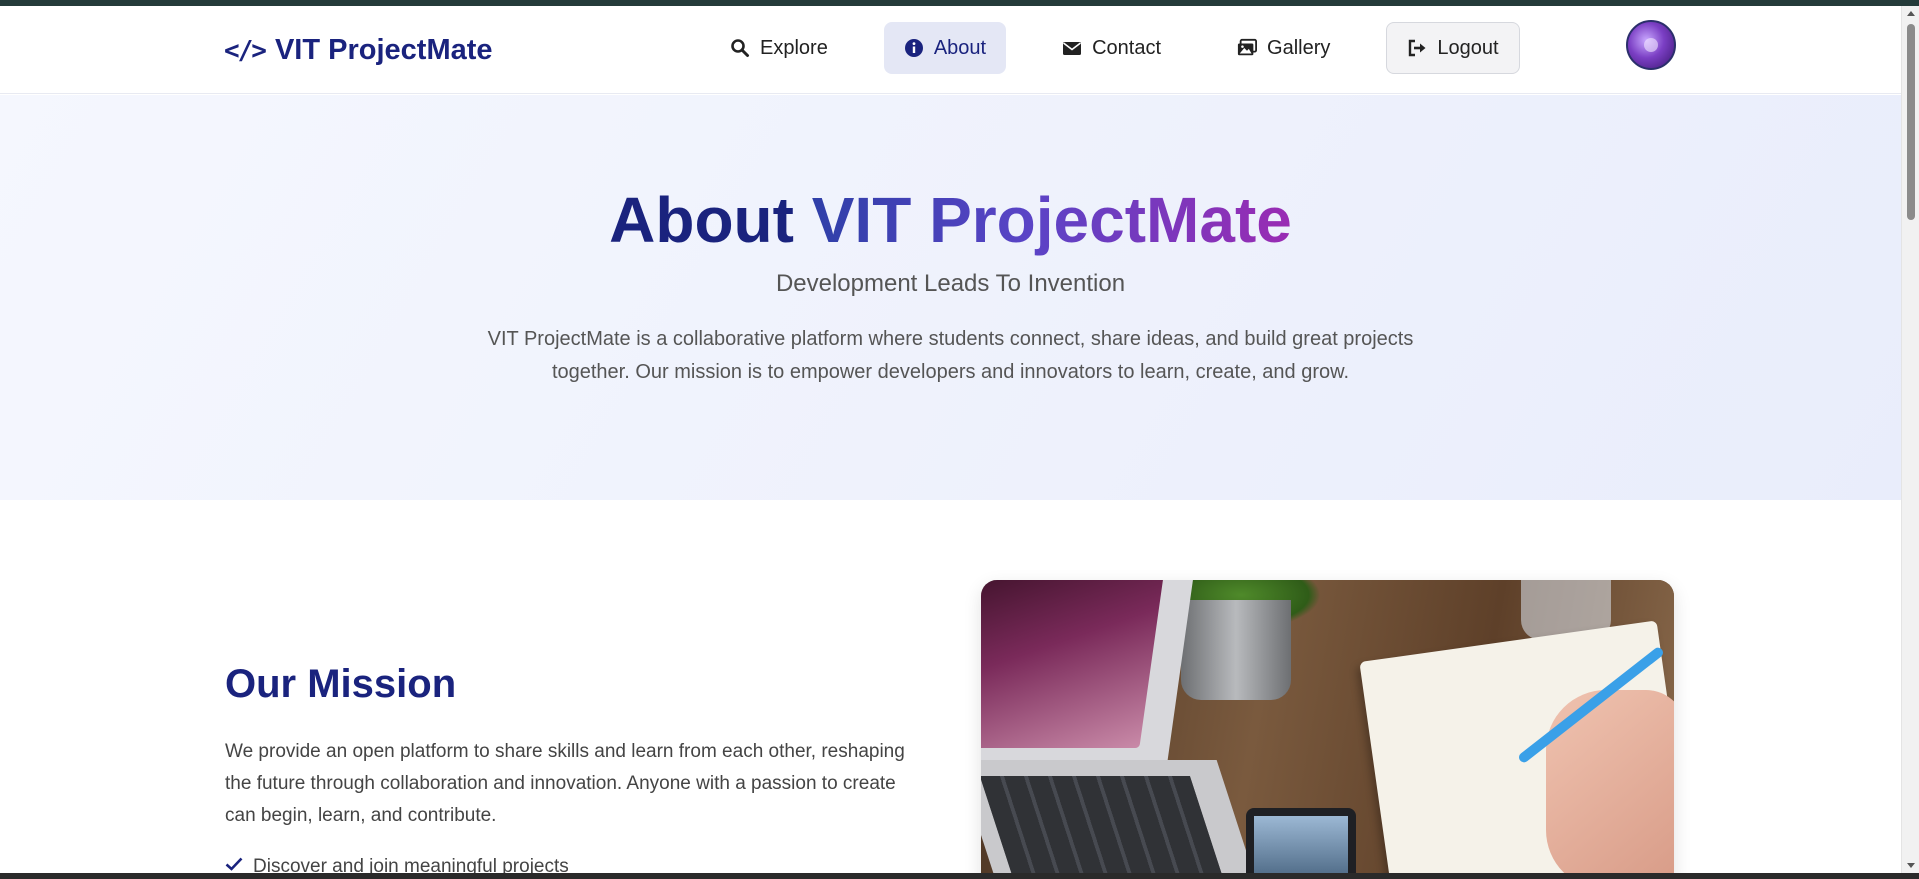  What do you see at coordinates (1051, 220) in the screenshot?
I see `page-title-part2: VIT ProjectMate` at bounding box center [1051, 220].